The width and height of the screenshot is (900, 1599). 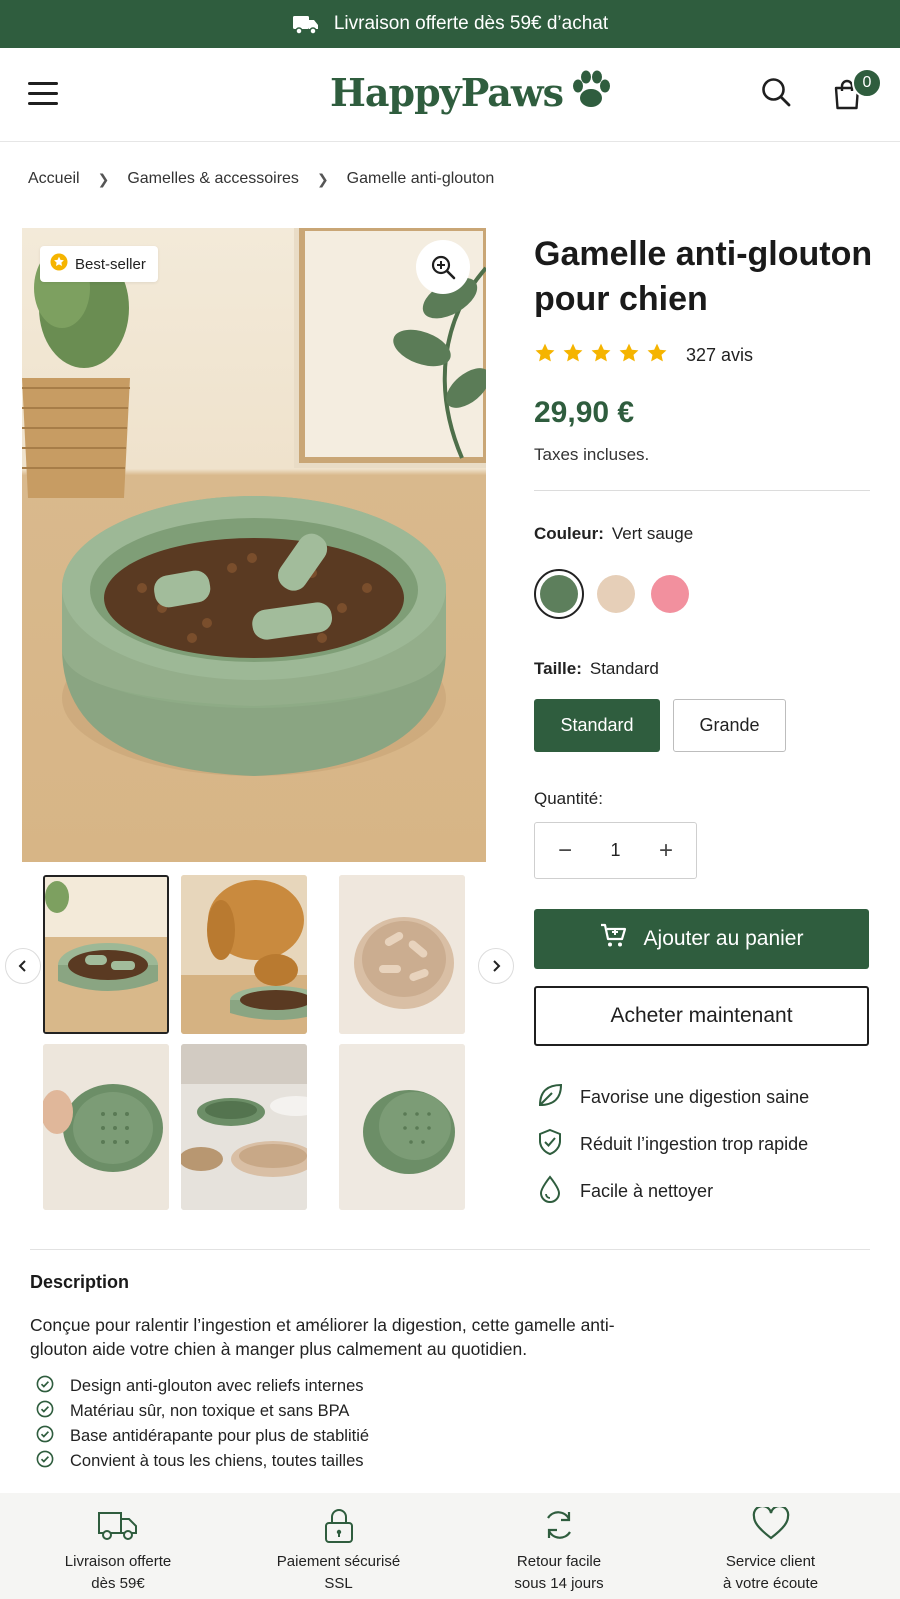 I want to click on color-swatch-beige, so click(x=616, y=594).